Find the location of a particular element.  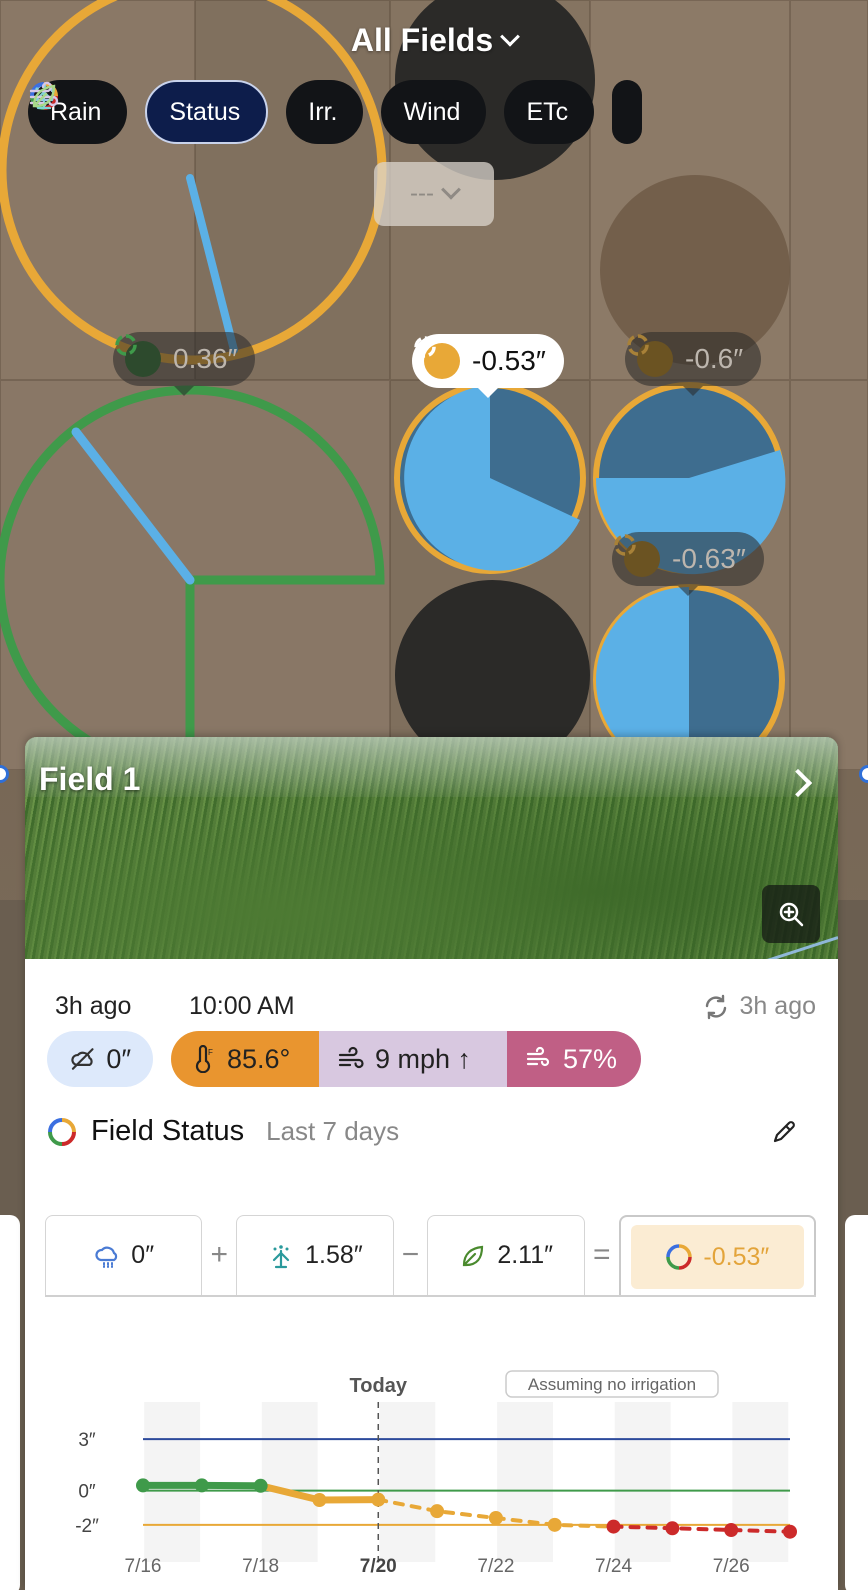

timestamp-row: 3h ago 10:00 AM 3h ago is located at coordinates (435, 1006).